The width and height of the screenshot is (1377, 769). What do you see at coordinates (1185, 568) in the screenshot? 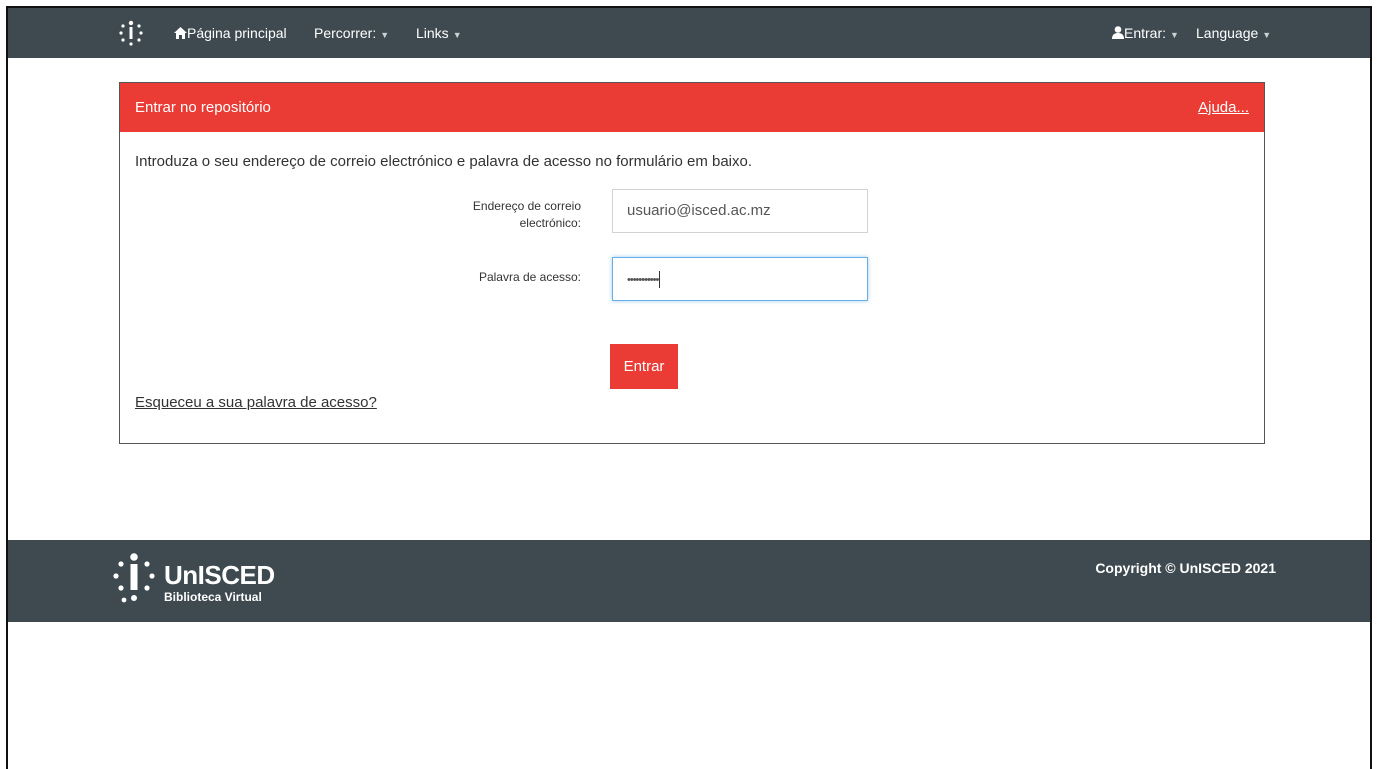
I see `copyright-text: Copyright © UnISCED 2021` at bounding box center [1185, 568].